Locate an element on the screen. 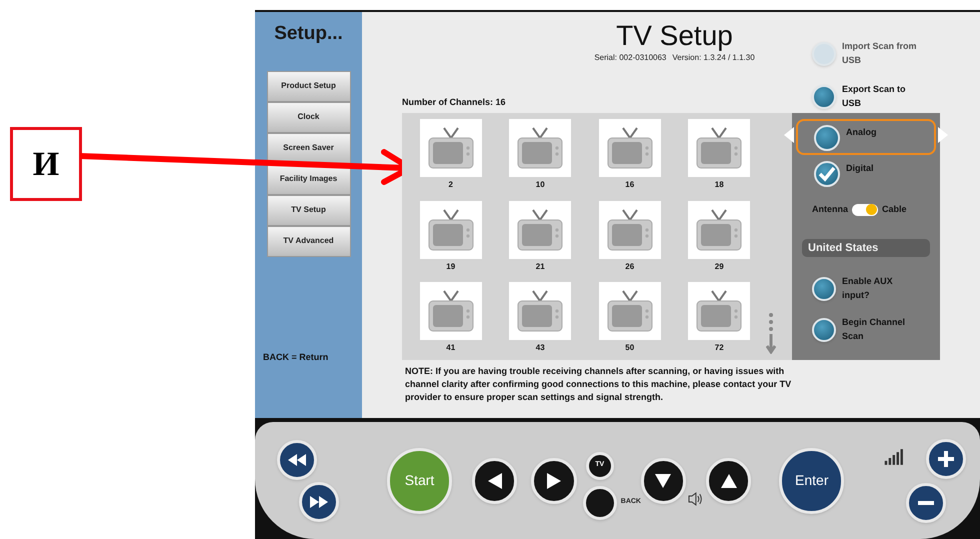 Image resolution: width=980 pixels, height=539 pixels. checked-checkbox is located at coordinates (827, 174).